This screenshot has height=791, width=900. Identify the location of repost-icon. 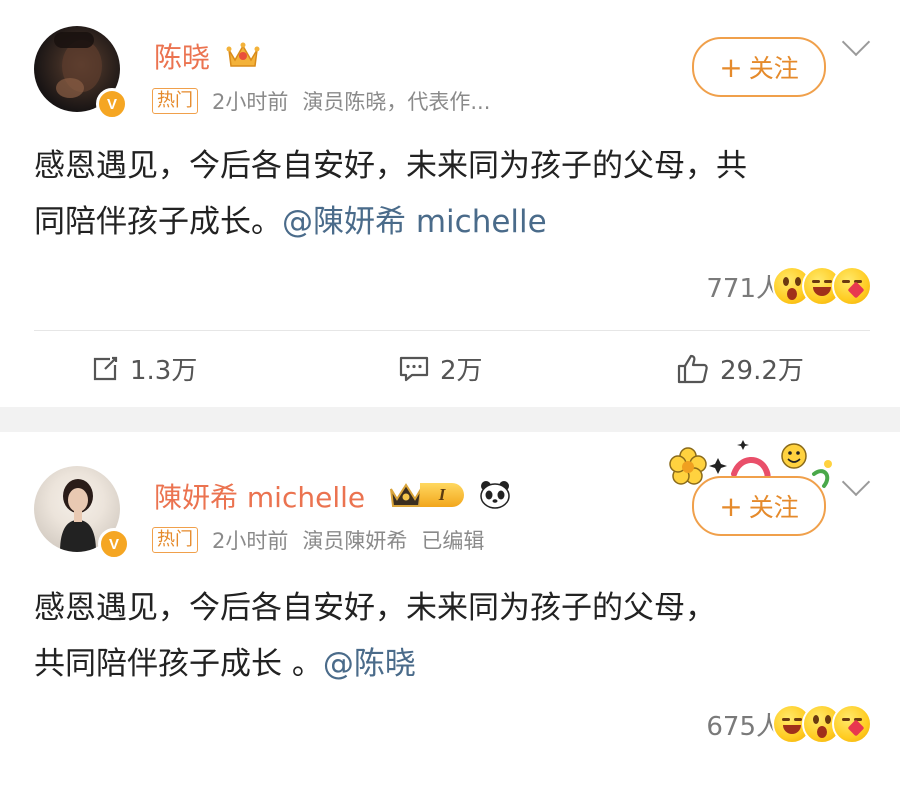
(105, 368).